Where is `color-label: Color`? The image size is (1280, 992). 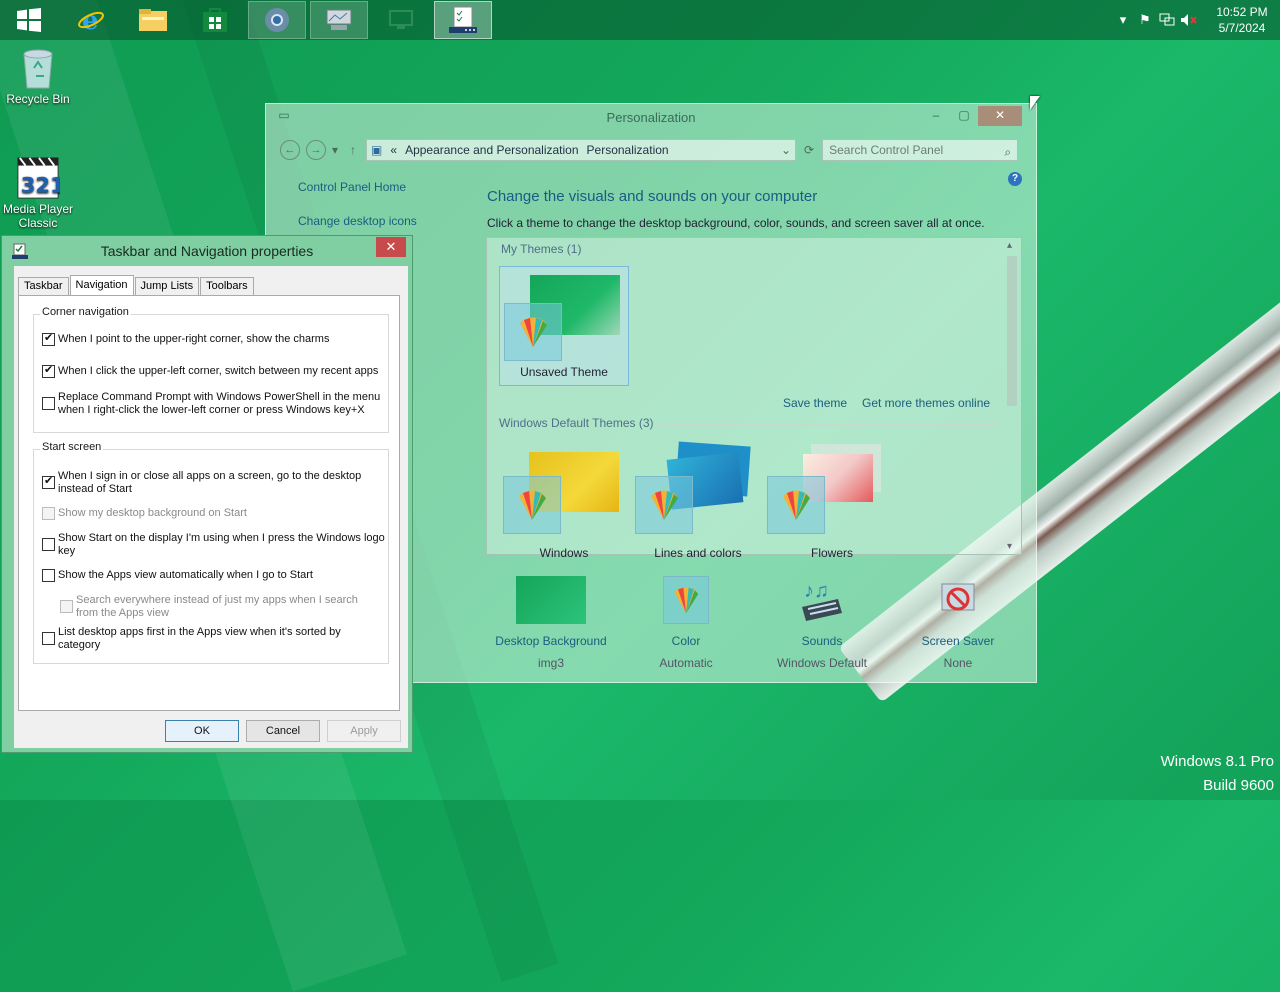 color-label: Color is located at coordinates (686, 641).